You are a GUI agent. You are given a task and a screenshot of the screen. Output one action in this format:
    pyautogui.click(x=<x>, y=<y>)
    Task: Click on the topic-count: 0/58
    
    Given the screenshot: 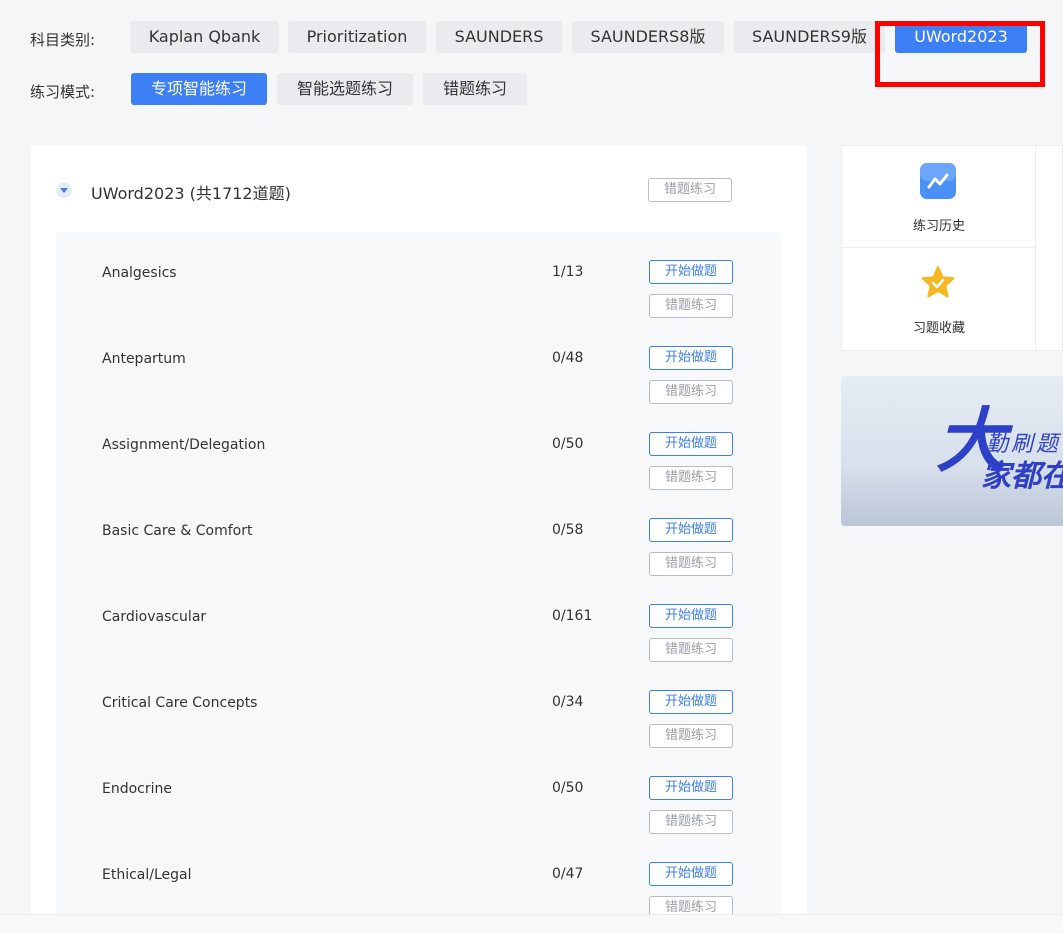 What is the action you would take?
    pyautogui.click(x=568, y=530)
    